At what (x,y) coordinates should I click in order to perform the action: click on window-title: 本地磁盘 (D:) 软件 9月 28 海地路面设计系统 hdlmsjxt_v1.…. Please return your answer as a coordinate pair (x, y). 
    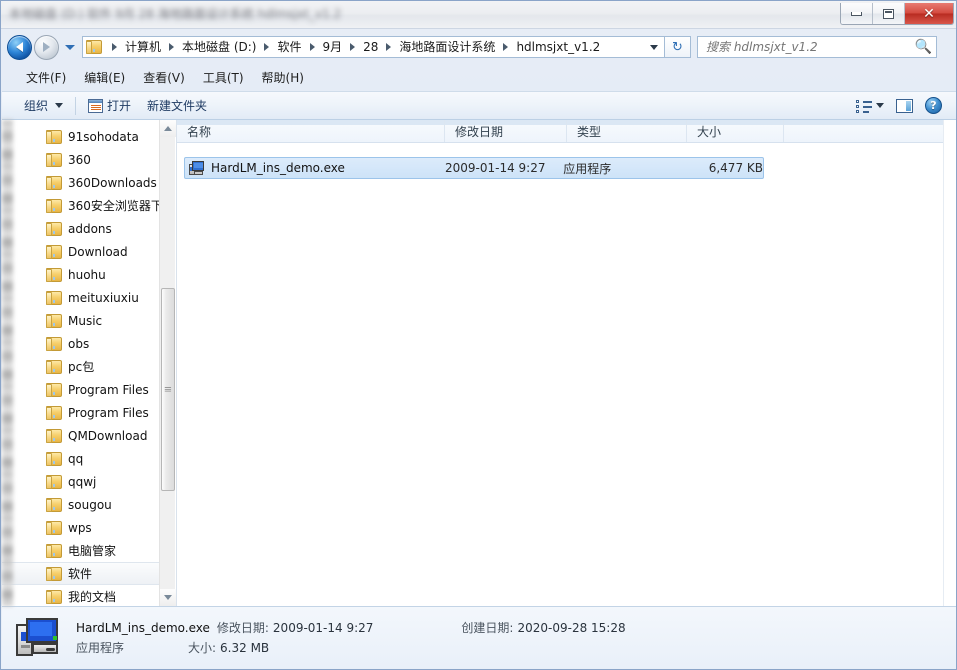
    Looking at the image, I should click on (175, 14).